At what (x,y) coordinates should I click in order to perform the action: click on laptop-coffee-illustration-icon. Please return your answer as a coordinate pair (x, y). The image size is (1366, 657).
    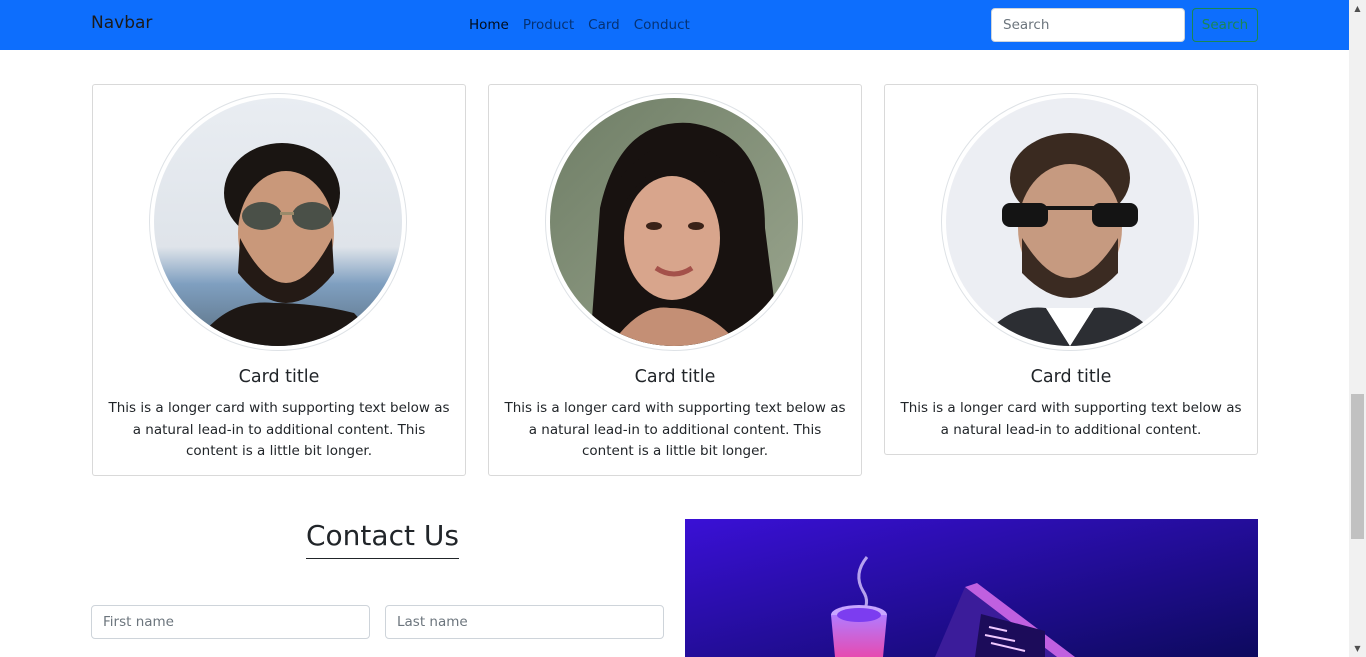
    Looking at the image, I should click on (971, 588).